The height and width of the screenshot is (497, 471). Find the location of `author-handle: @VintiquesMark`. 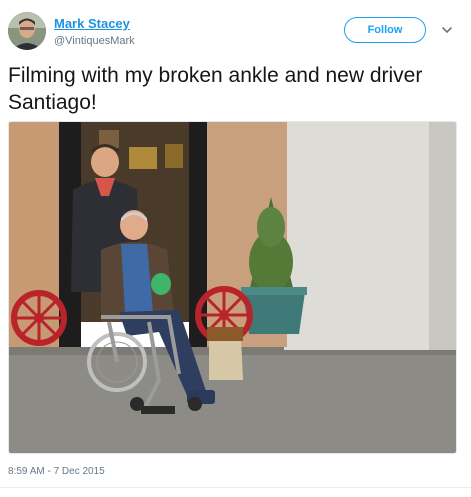

author-handle: @VintiquesMark is located at coordinates (94, 41).